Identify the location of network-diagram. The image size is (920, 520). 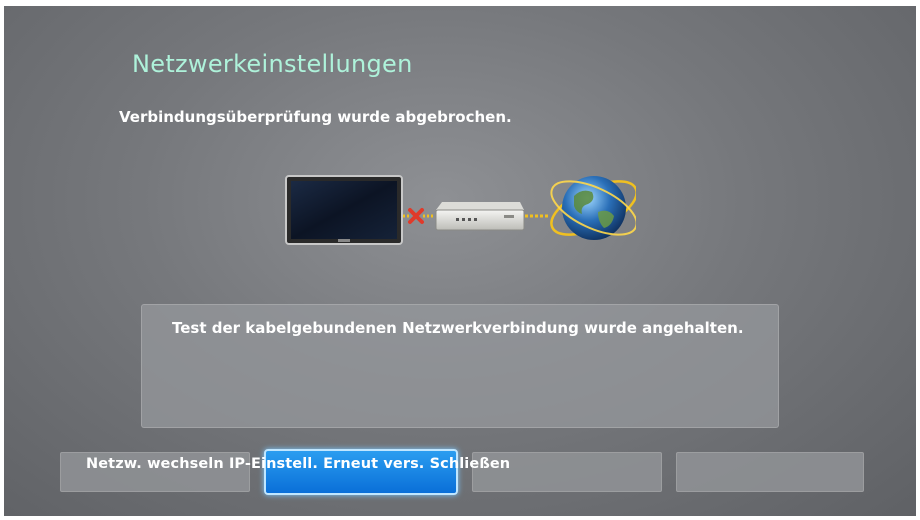
(460, 210).